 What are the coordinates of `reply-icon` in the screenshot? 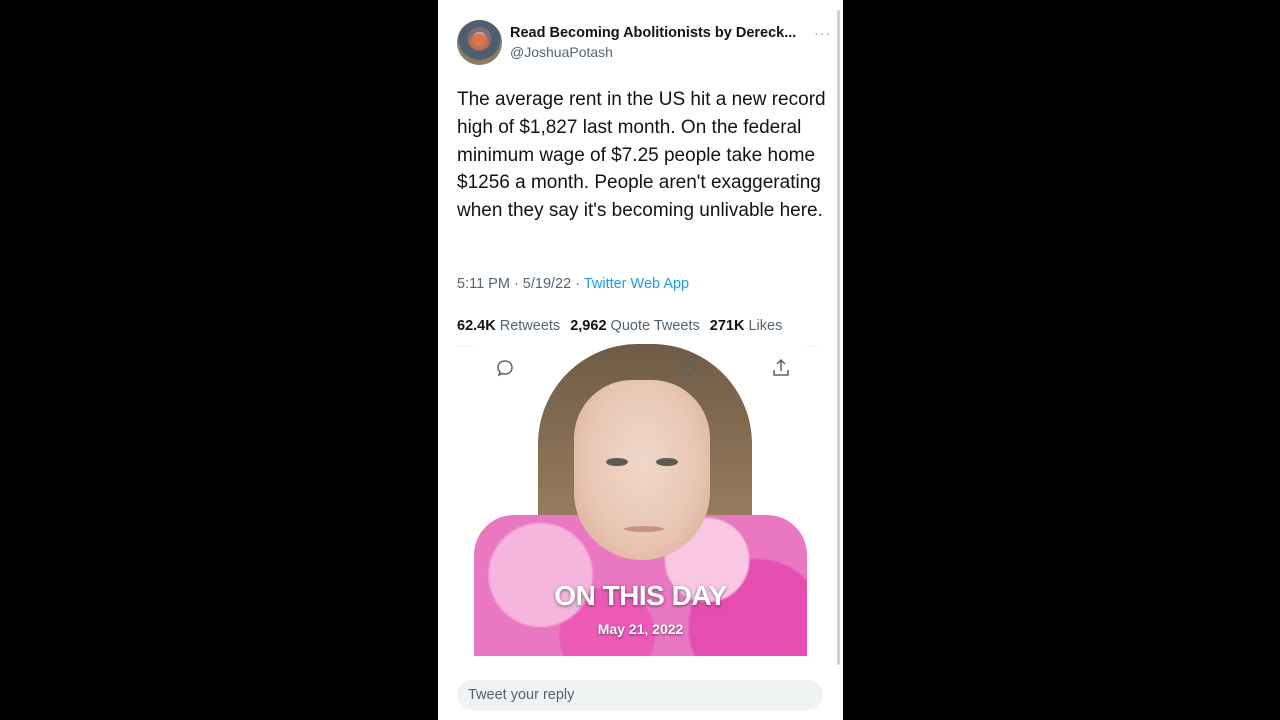 It's located at (505, 368).